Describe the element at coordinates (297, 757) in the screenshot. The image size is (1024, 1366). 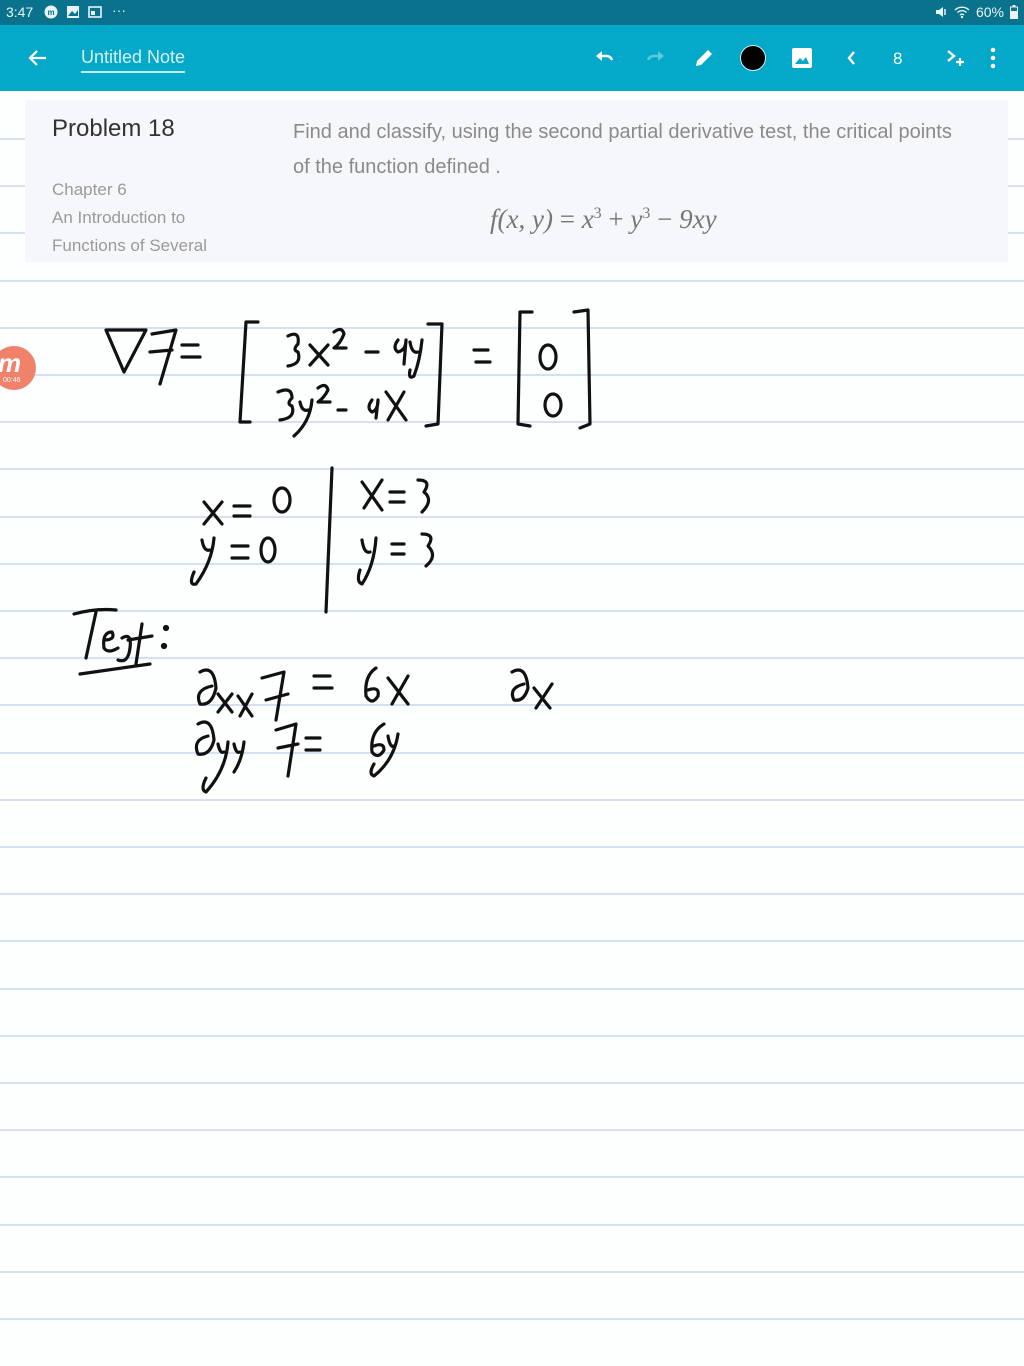
I see `ink-fyy` at that location.